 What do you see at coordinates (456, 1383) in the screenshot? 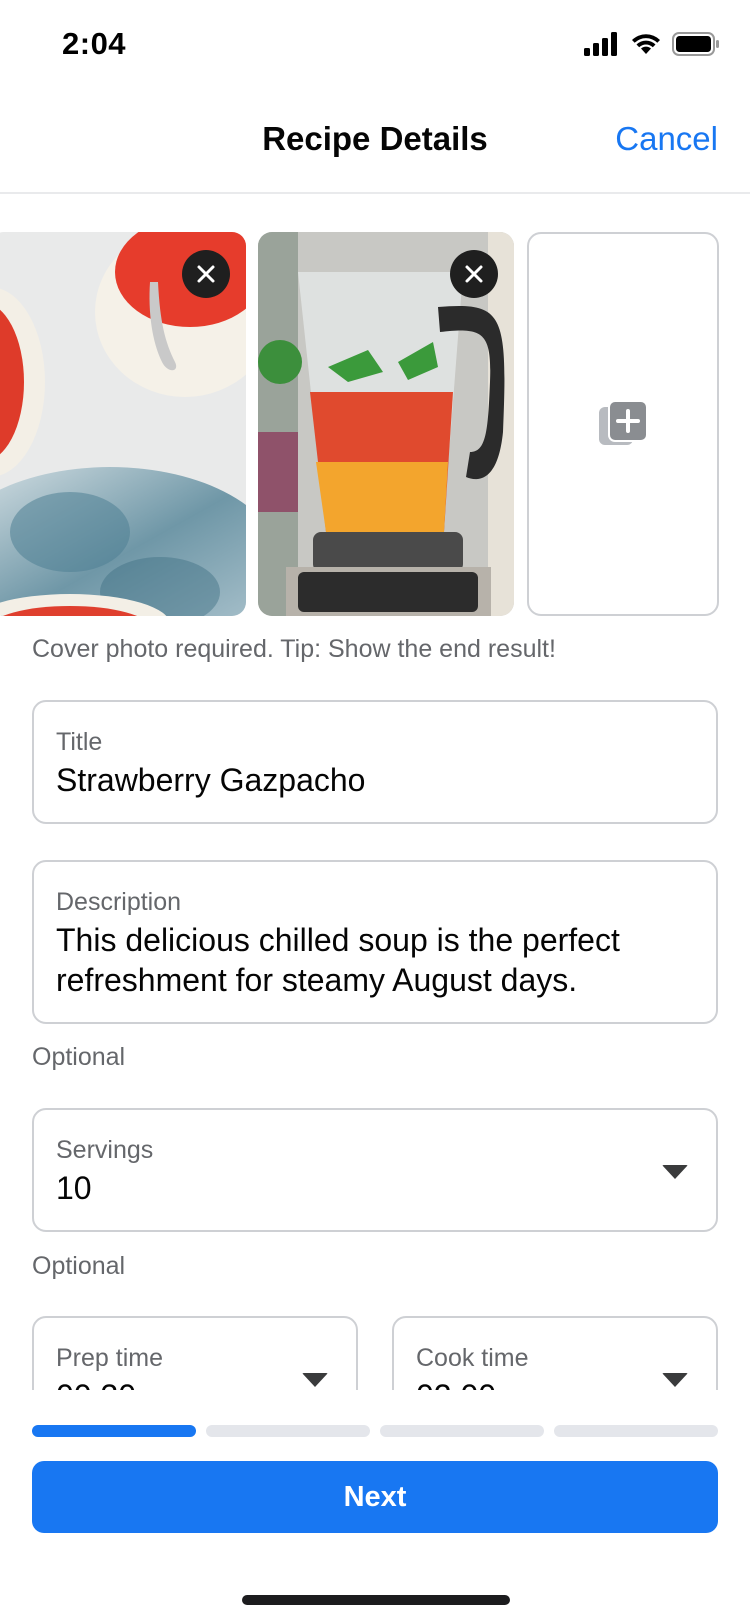
I see `cook-time-value: 02:00` at bounding box center [456, 1383].